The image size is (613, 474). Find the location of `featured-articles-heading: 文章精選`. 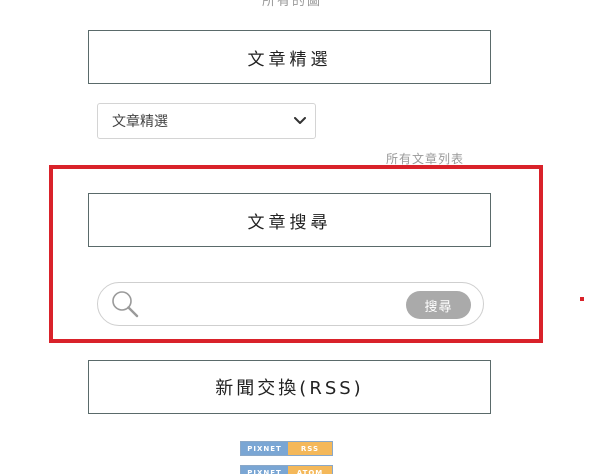

featured-articles-heading: 文章精選 is located at coordinates (289, 57).